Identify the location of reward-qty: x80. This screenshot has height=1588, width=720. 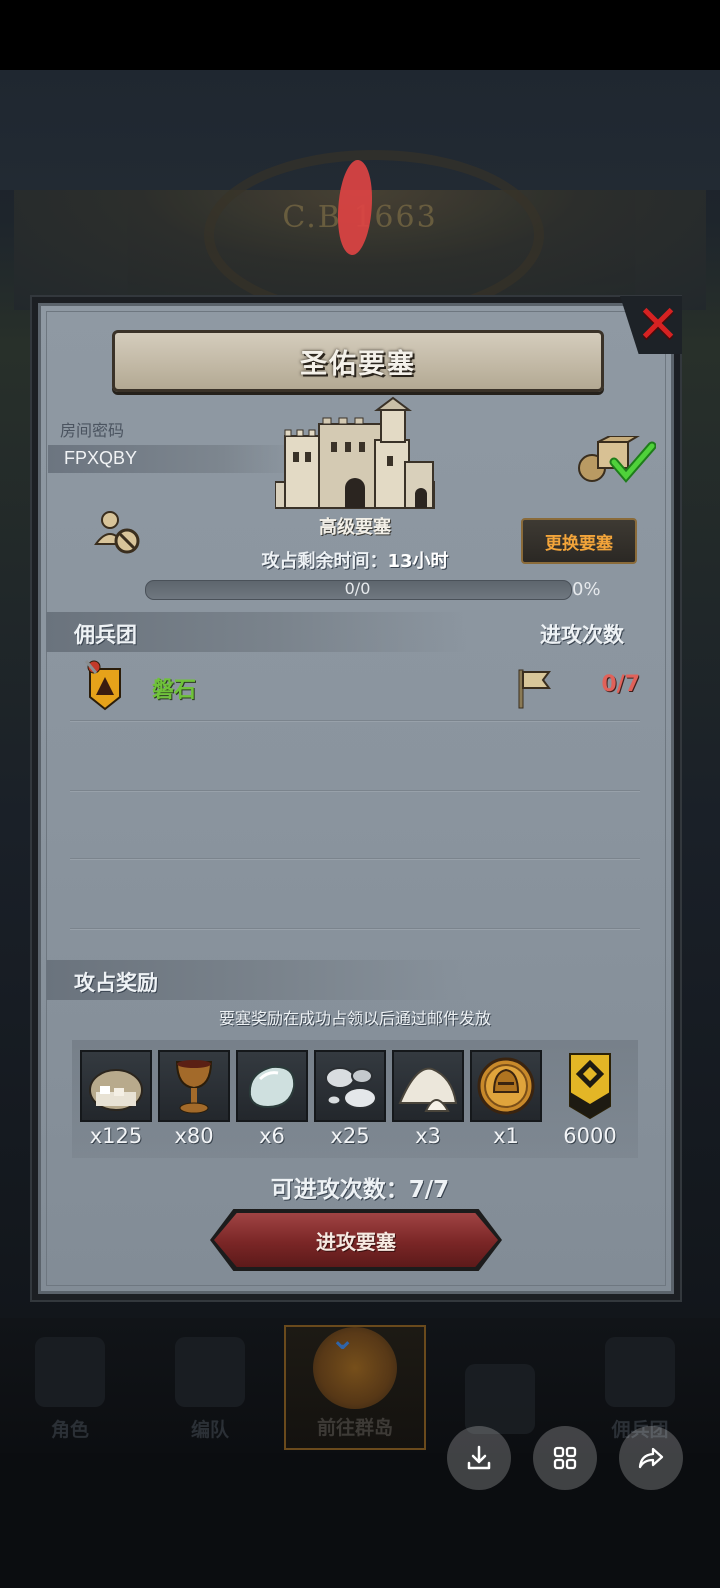
(194, 1136).